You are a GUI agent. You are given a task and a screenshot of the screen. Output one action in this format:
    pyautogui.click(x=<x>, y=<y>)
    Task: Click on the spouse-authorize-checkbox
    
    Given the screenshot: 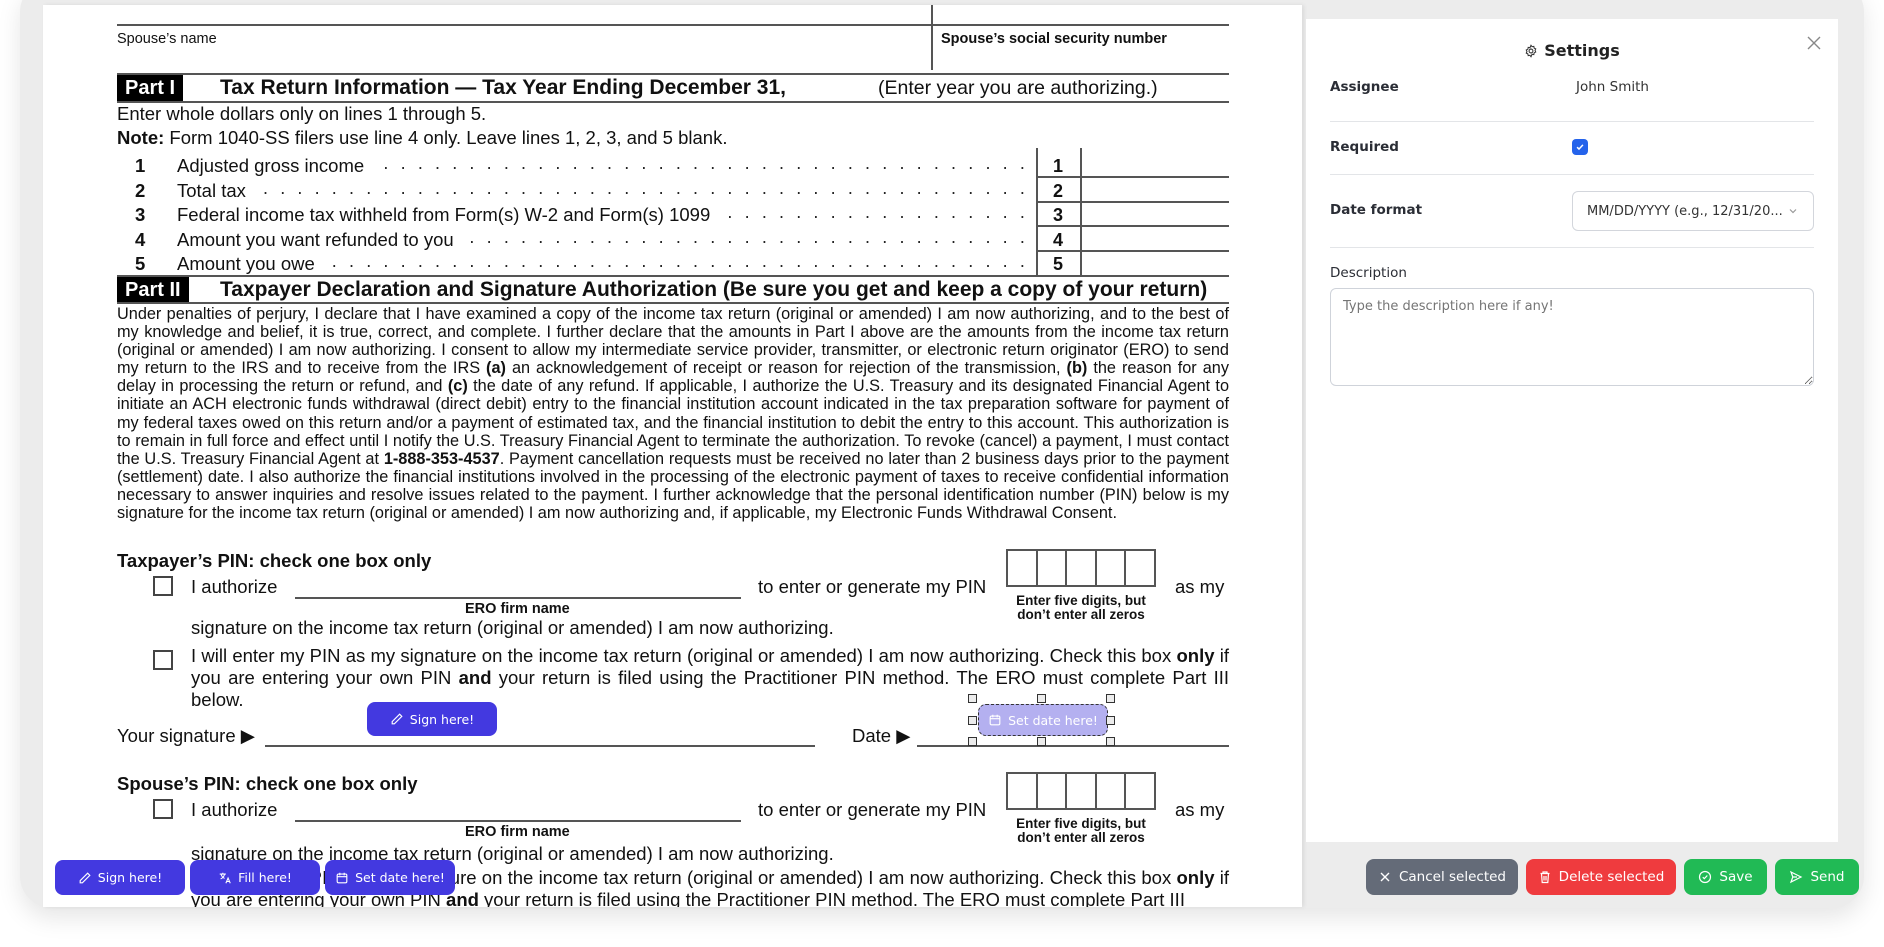 What is the action you would take?
    pyautogui.click(x=163, y=809)
    